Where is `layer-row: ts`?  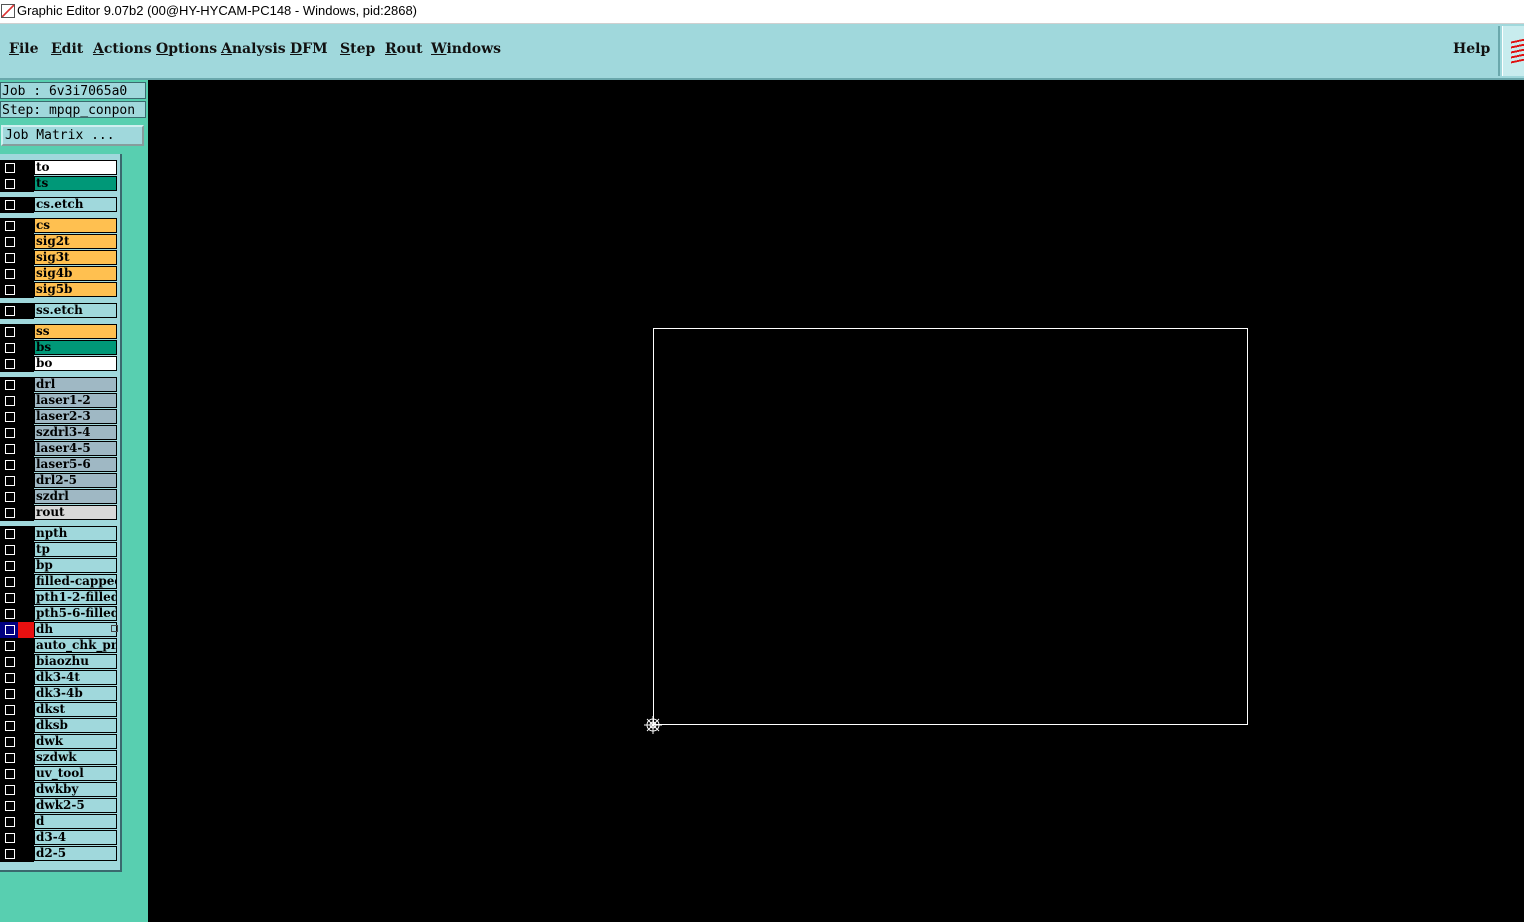
layer-row: ts is located at coordinates (60, 184).